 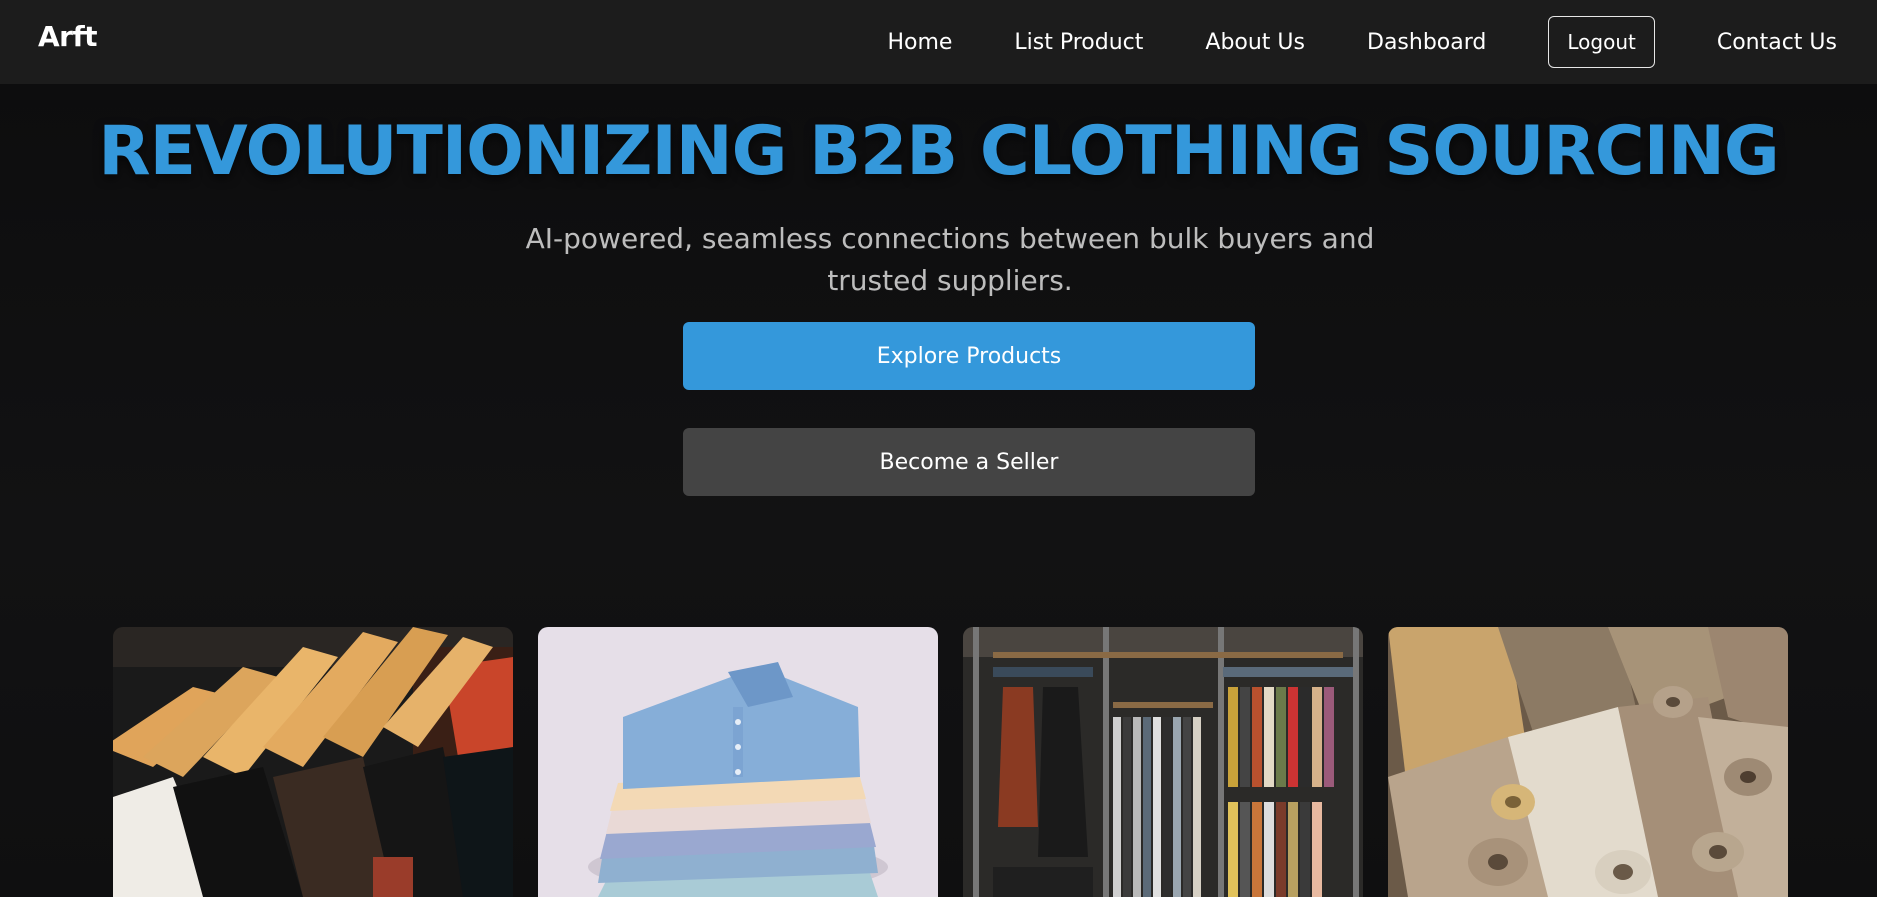 I want to click on clothes-on-hangers-photo, so click(x=313, y=762).